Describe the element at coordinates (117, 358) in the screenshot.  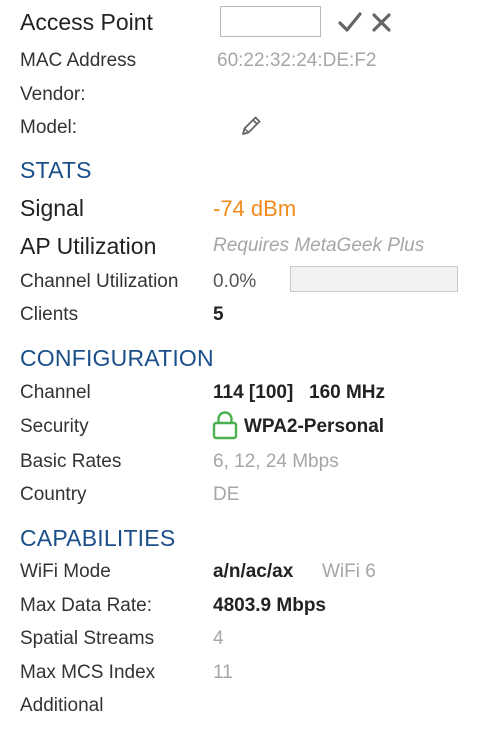
I see `configuration-heading: CONFIGURATION` at that location.